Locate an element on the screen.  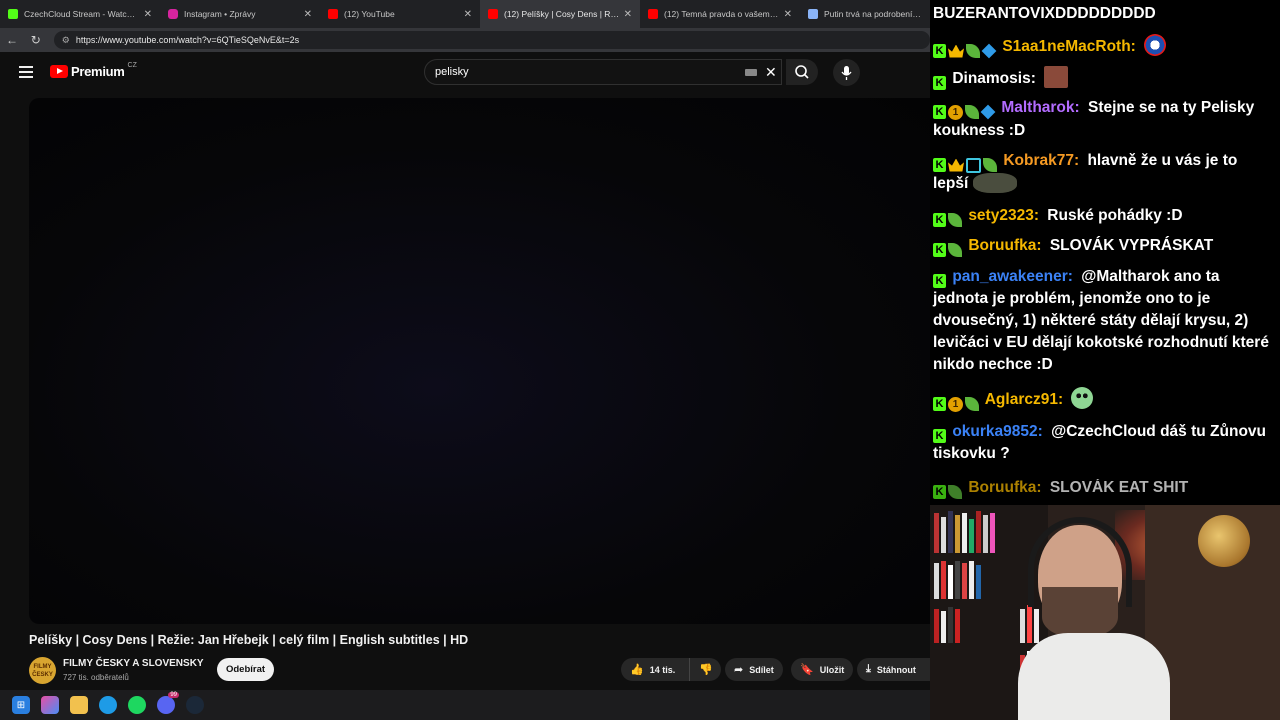
discord-icon: 99 is located at coordinates (168, 703).